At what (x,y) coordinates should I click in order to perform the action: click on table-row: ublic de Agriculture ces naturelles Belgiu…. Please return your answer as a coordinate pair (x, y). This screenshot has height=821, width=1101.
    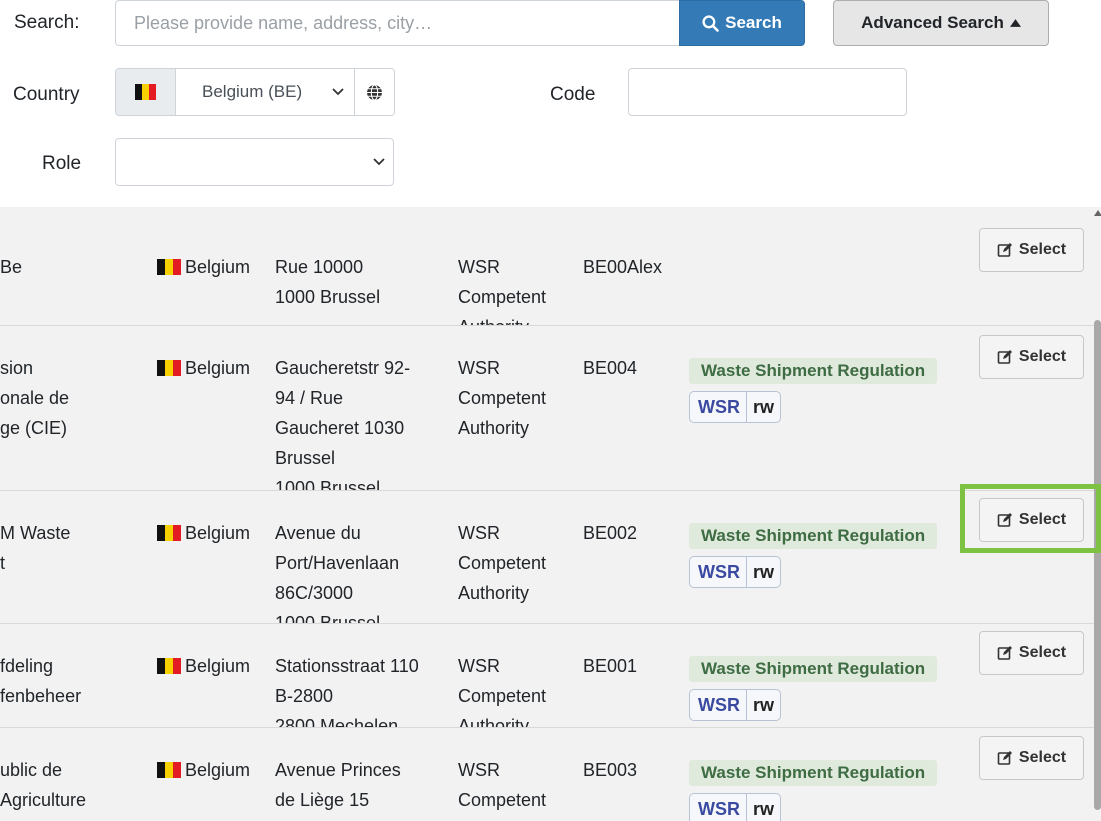
    Looking at the image, I should click on (550, 774).